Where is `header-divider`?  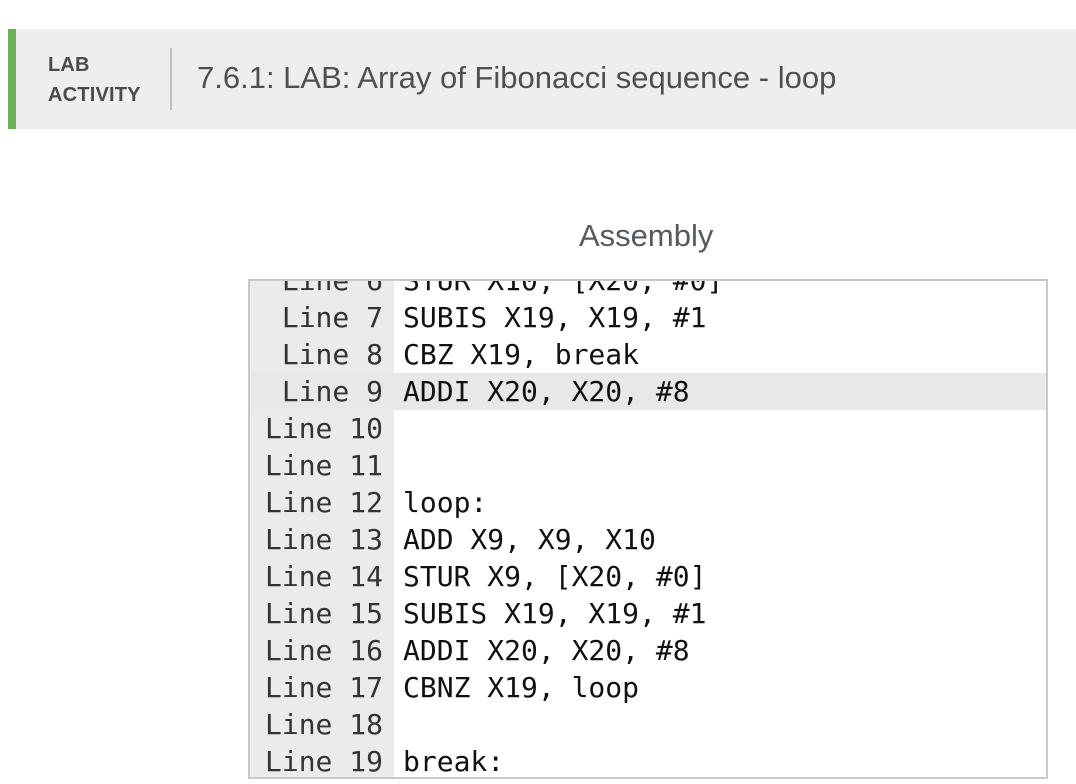 header-divider is located at coordinates (171, 79).